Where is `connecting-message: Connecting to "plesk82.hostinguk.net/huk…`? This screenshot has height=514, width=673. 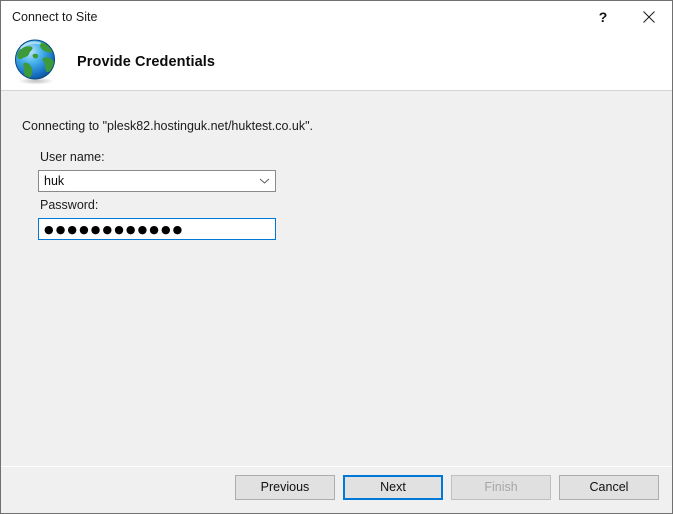
connecting-message: Connecting to "plesk82.hostinguk.net/huk… is located at coordinates (167, 126).